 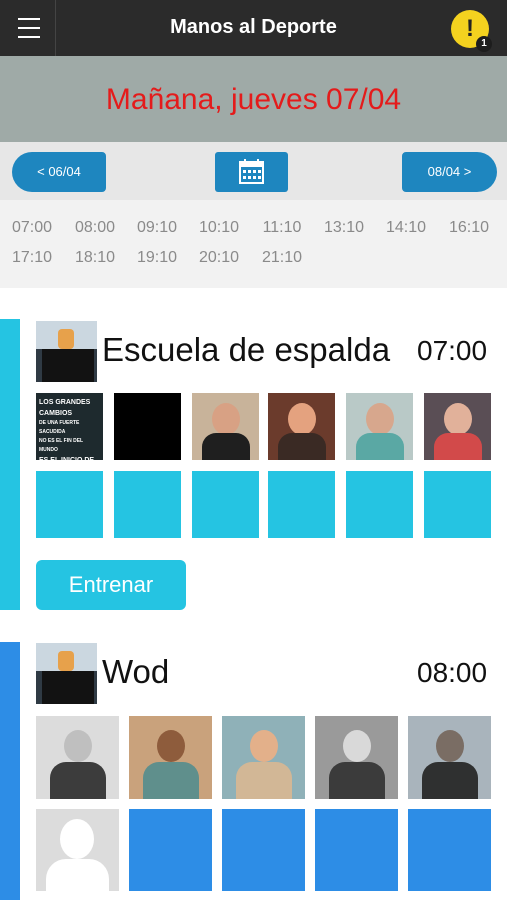 What do you see at coordinates (77, 850) in the screenshot?
I see `default-avatar` at bounding box center [77, 850].